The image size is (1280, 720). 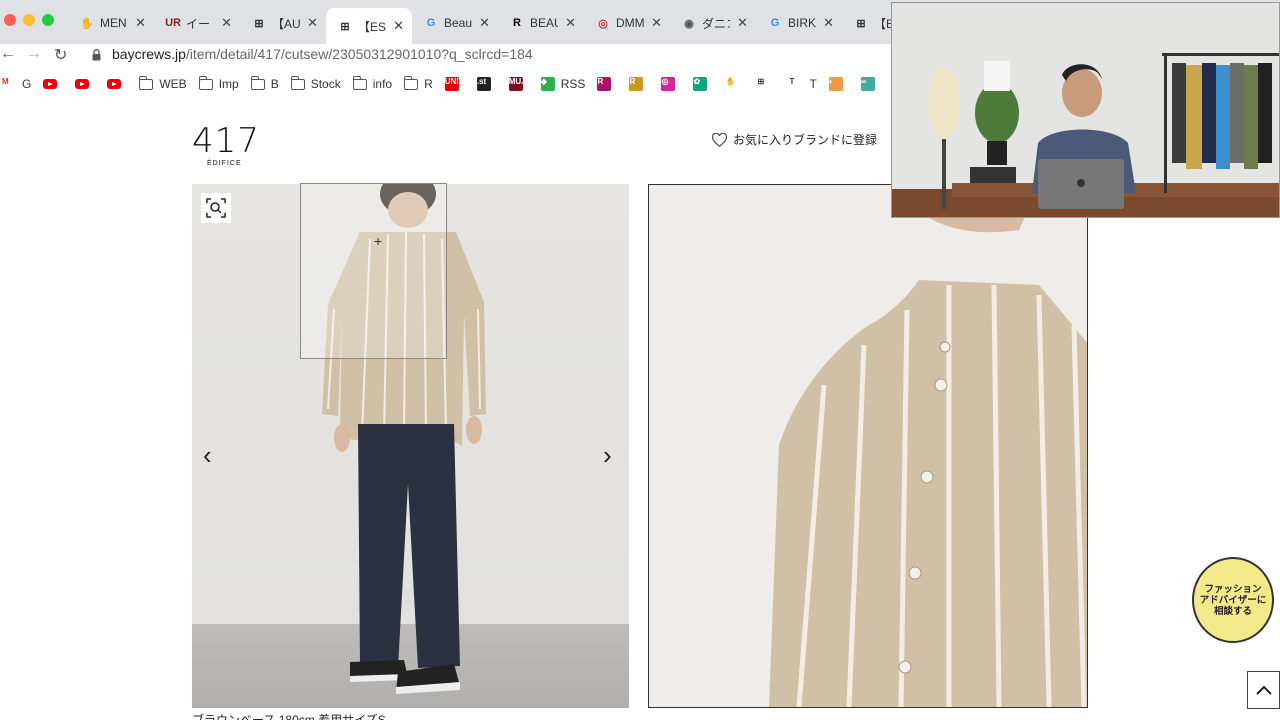 I want to click on tab-8: G BIRK ✕, so click(x=799, y=23).